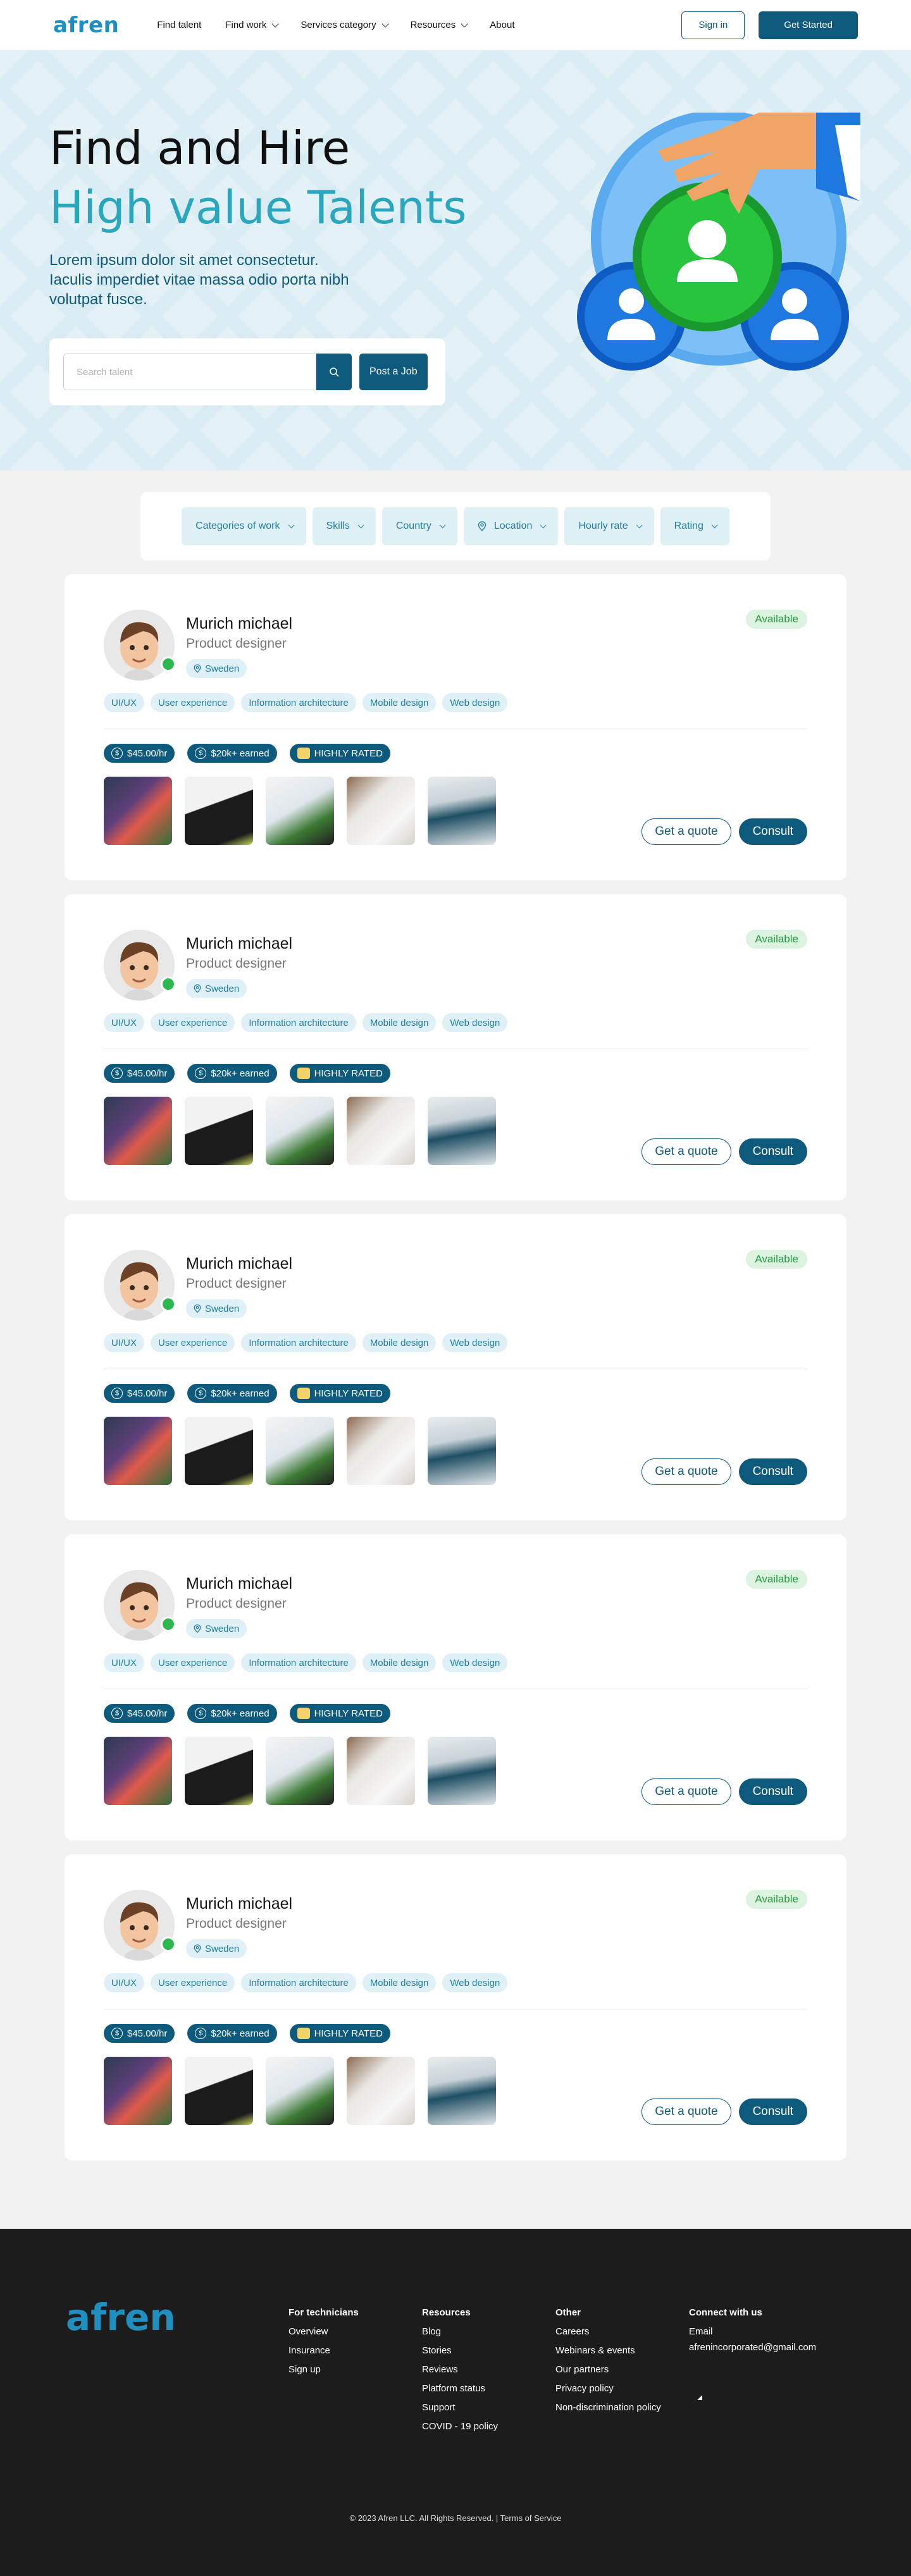 This screenshot has height=2576, width=911. I want to click on footer-link-webinars: Webinars & events, so click(608, 2350).